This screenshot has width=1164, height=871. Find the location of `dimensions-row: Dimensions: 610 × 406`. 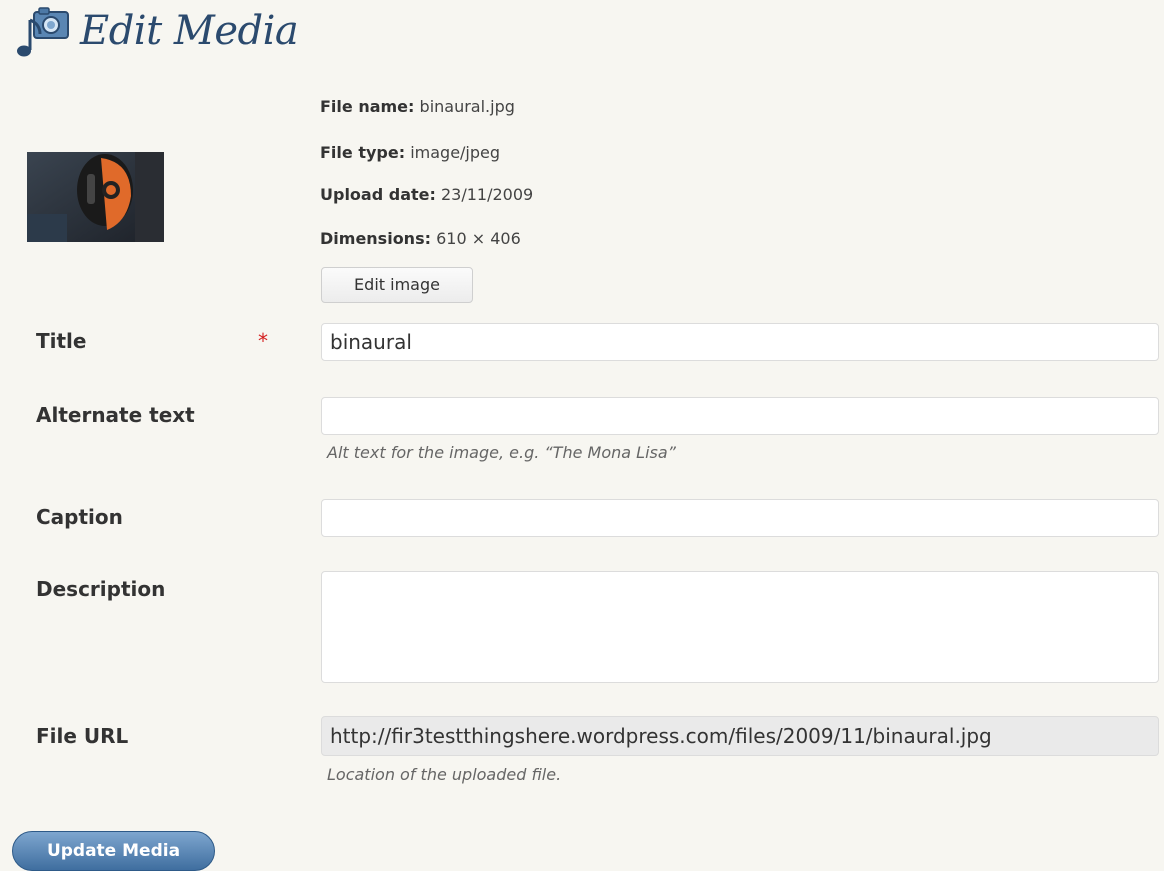

dimensions-row: Dimensions: 610 × 406 is located at coordinates (420, 239).